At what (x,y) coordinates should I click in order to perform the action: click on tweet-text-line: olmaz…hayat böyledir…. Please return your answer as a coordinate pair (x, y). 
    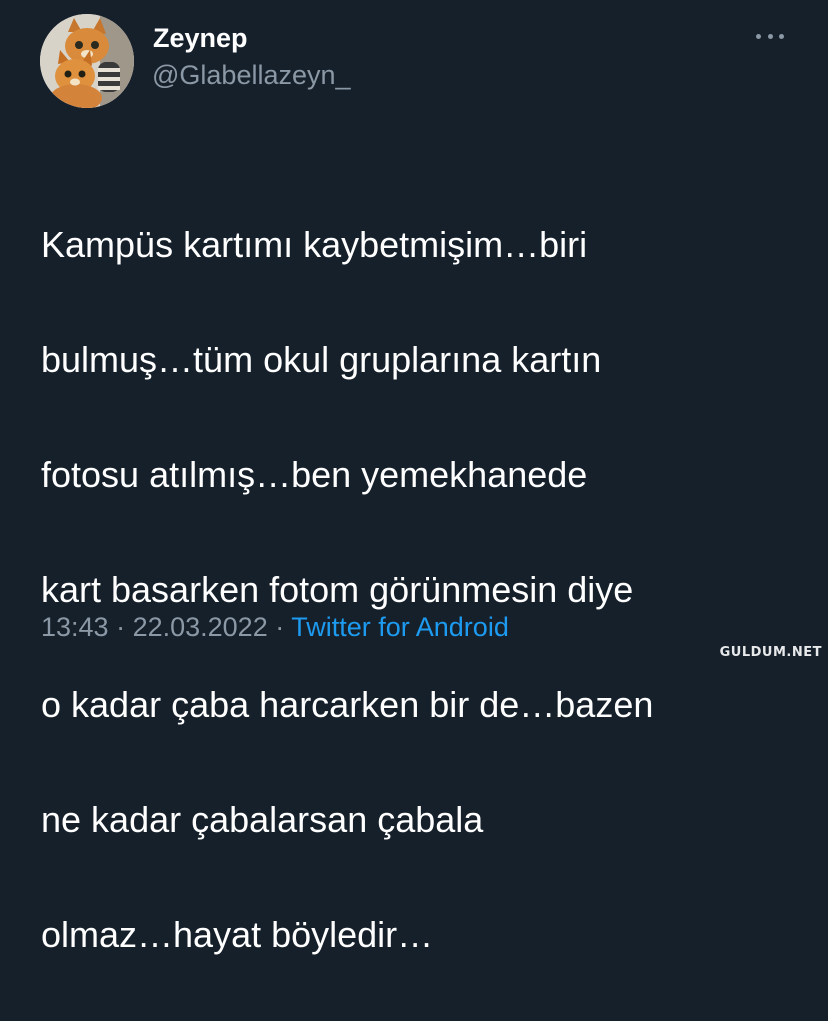
    Looking at the image, I should click on (237, 934).